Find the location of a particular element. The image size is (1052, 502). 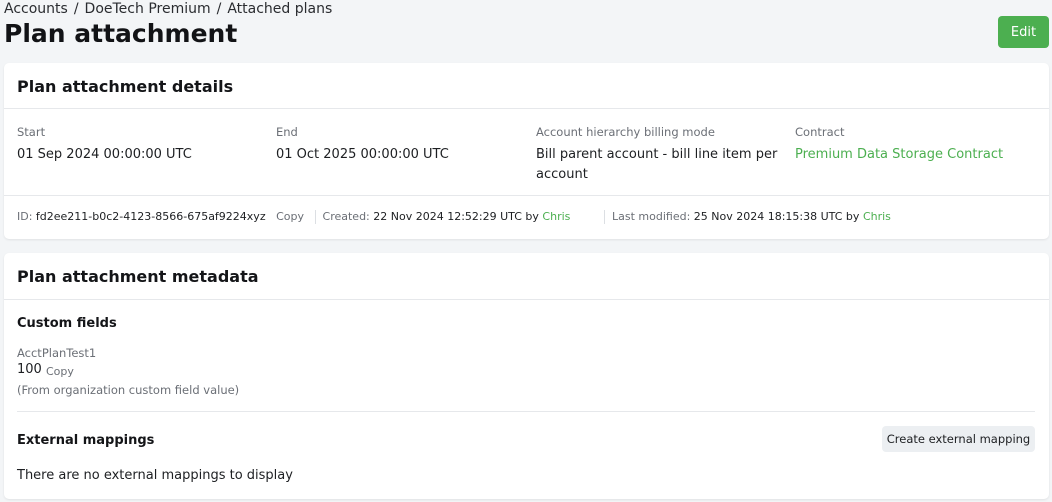

modified-value: 25 Nov 2024 18:15:38 UTC by is located at coordinates (776, 216).